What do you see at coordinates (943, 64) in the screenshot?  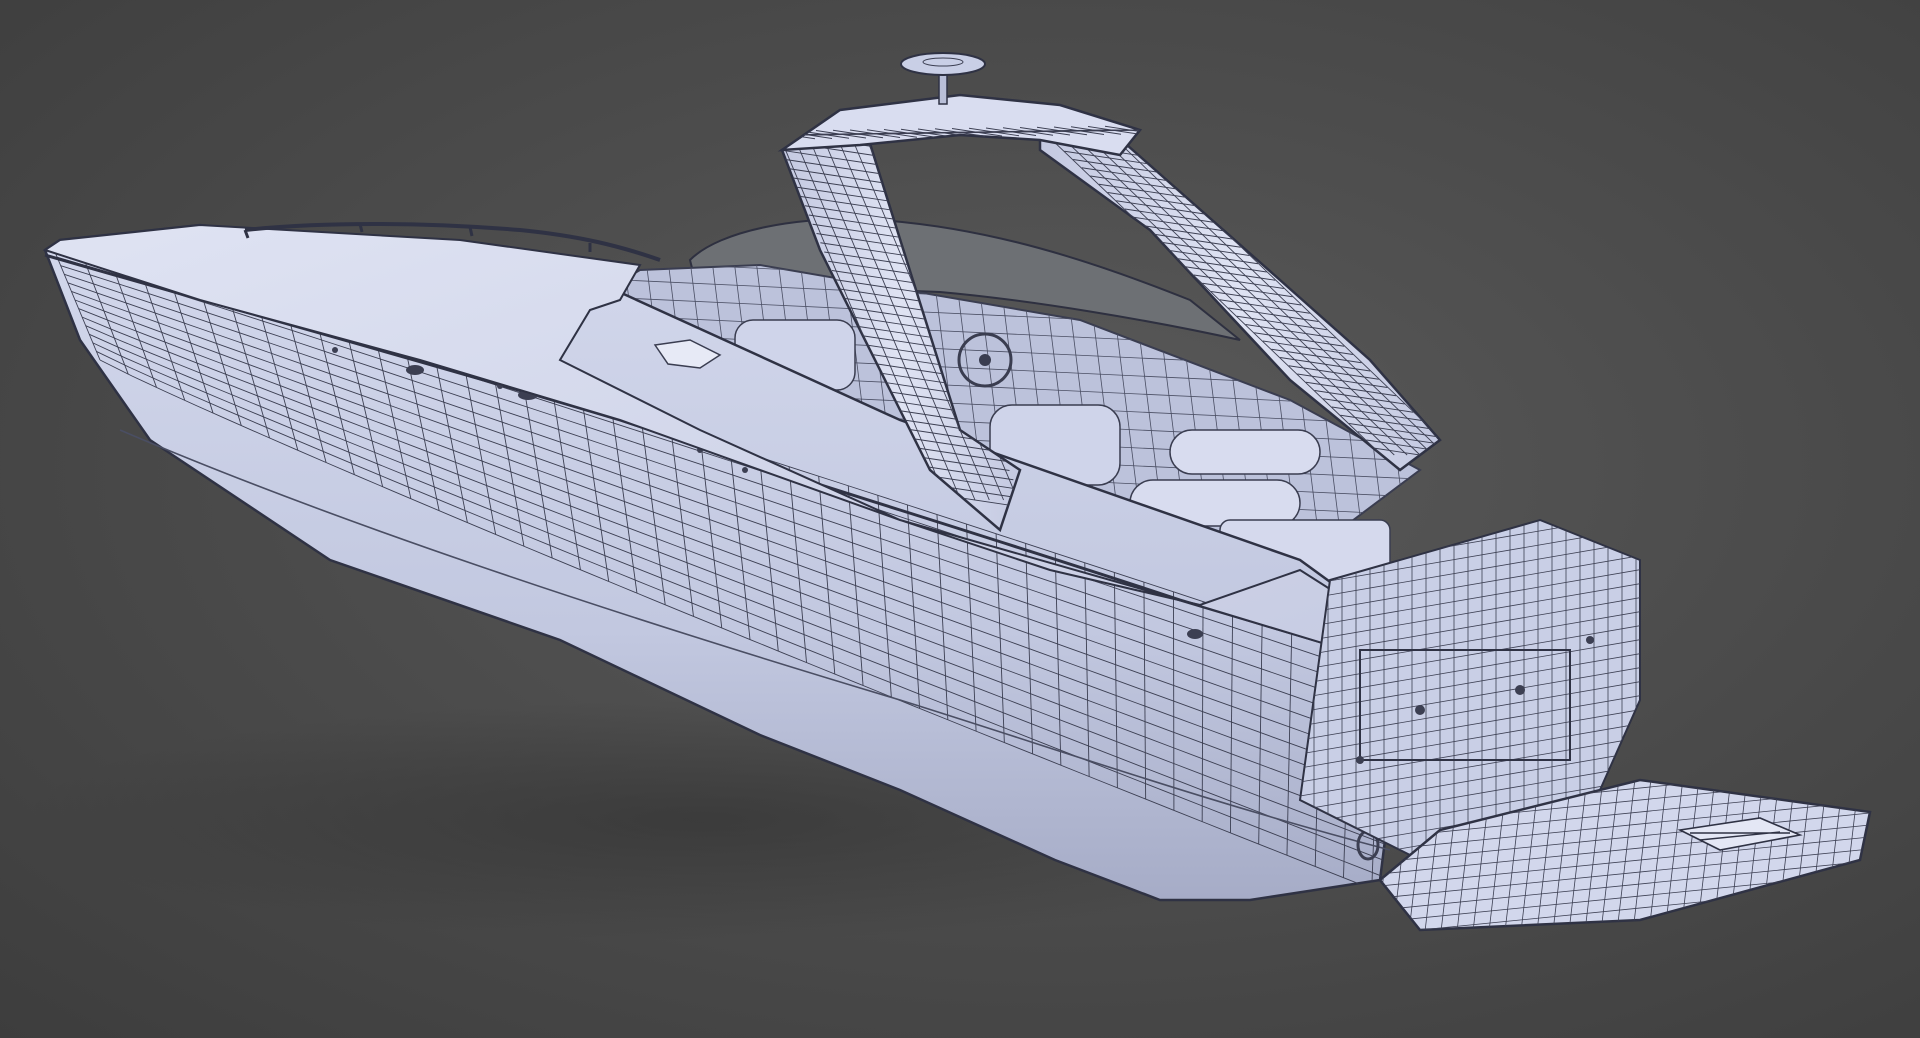 I see `radar-dome-icon` at bounding box center [943, 64].